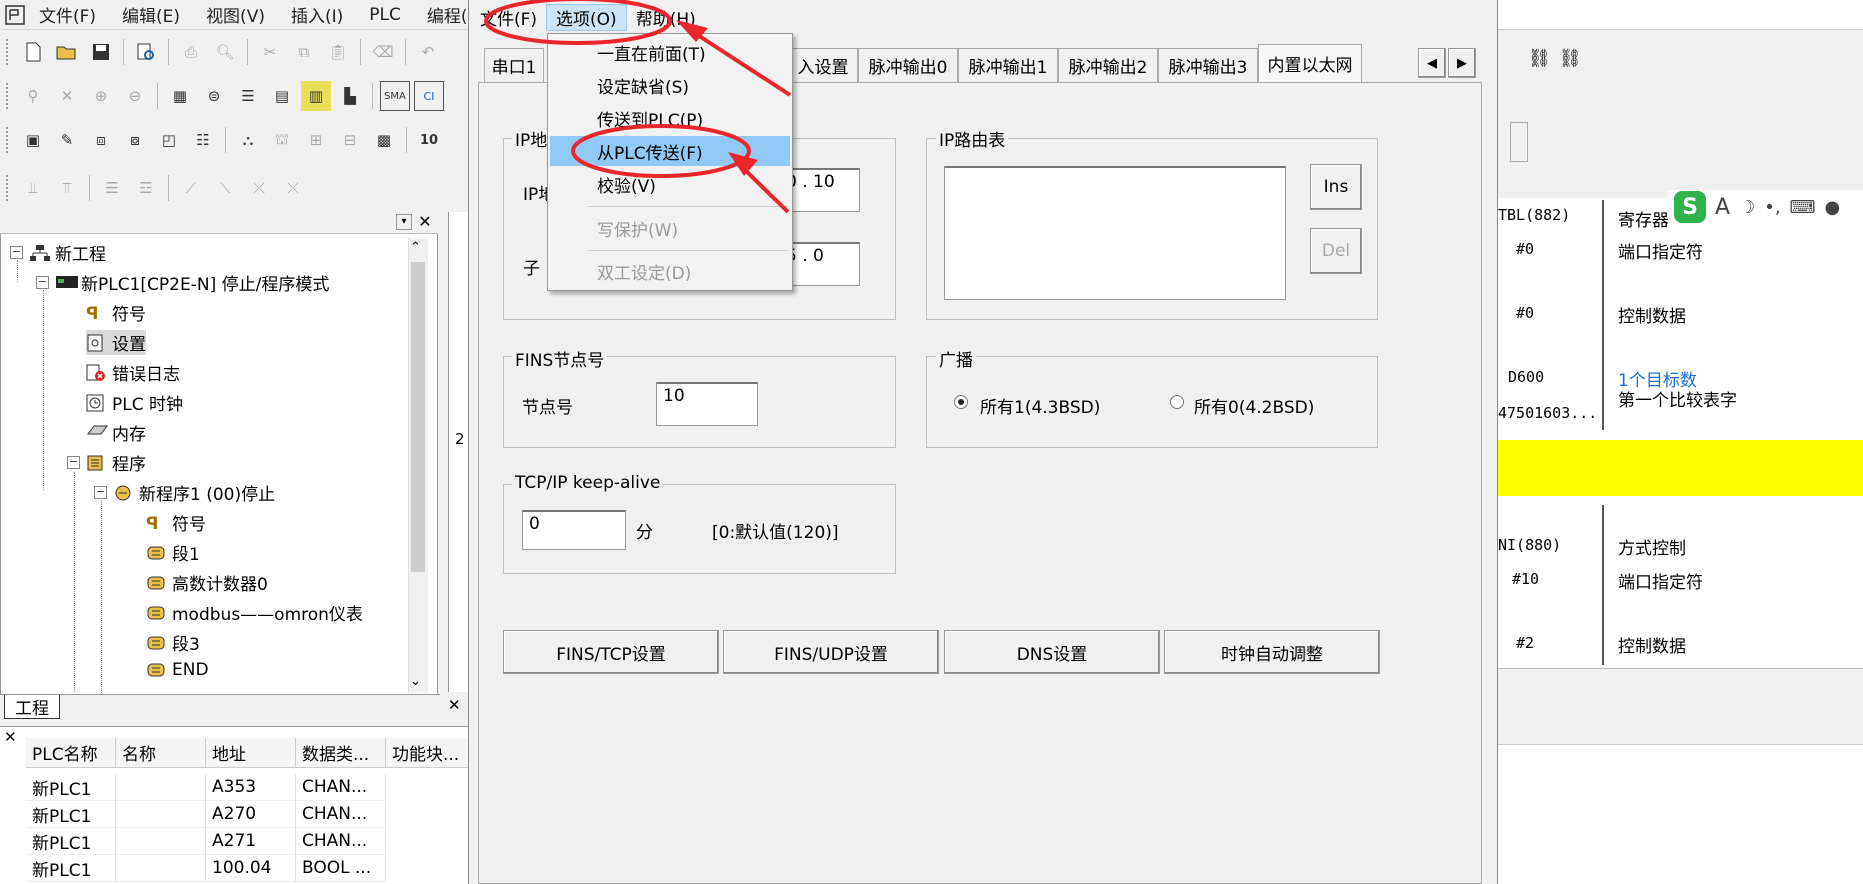 This screenshot has height=884, width=1863. I want to click on save-icon, so click(101, 52).